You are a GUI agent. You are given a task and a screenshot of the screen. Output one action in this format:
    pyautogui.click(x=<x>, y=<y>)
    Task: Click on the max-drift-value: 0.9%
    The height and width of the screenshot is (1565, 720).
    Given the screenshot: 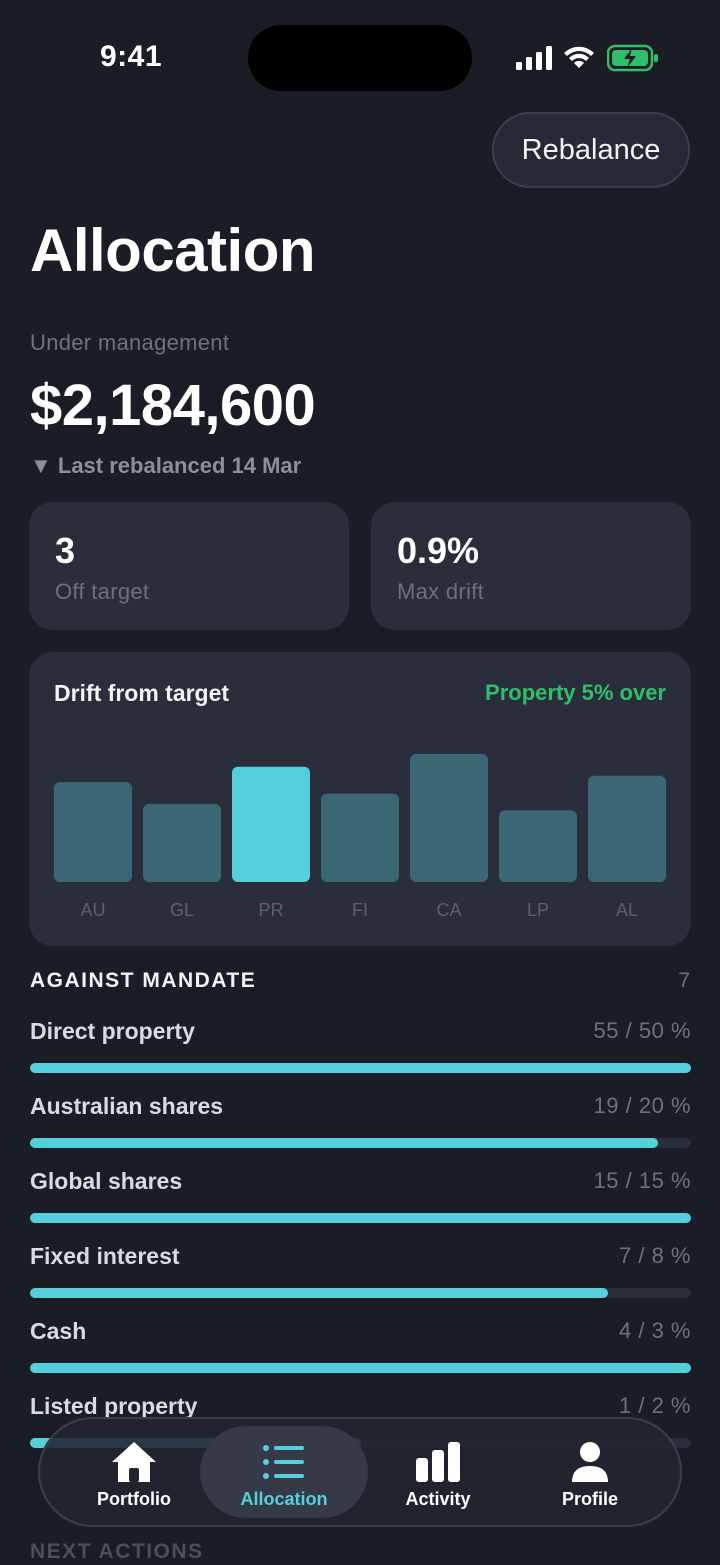 What is the action you would take?
    pyautogui.click(x=438, y=550)
    